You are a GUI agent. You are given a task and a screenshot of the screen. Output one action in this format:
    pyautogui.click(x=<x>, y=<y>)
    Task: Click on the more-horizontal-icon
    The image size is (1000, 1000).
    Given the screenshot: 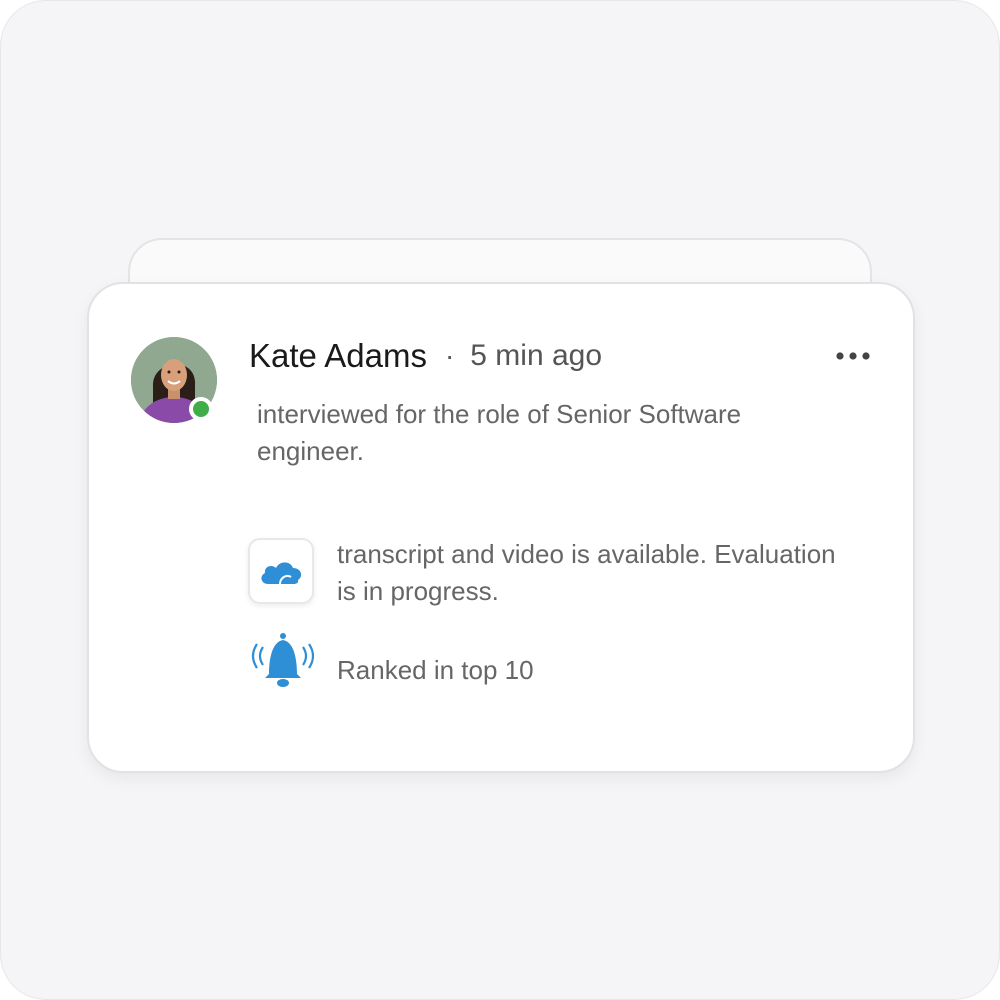 What is the action you would take?
    pyautogui.click(x=853, y=356)
    